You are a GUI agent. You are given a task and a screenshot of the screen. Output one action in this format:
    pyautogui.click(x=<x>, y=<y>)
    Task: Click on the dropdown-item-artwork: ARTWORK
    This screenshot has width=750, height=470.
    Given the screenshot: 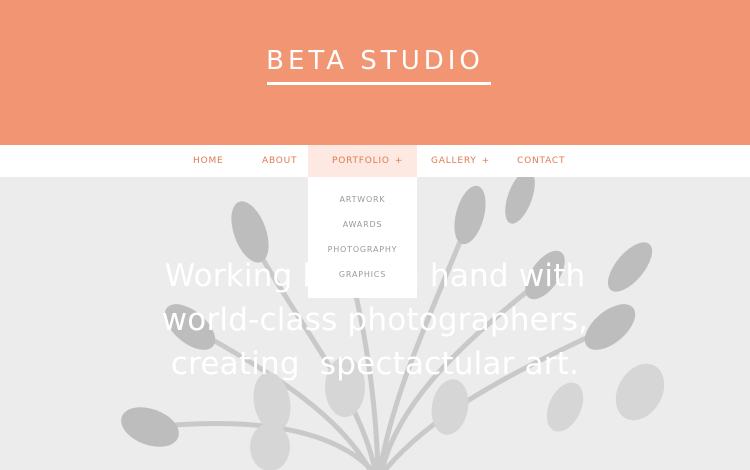 What is the action you would take?
    pyautogui.click(x=362, y=199)
    